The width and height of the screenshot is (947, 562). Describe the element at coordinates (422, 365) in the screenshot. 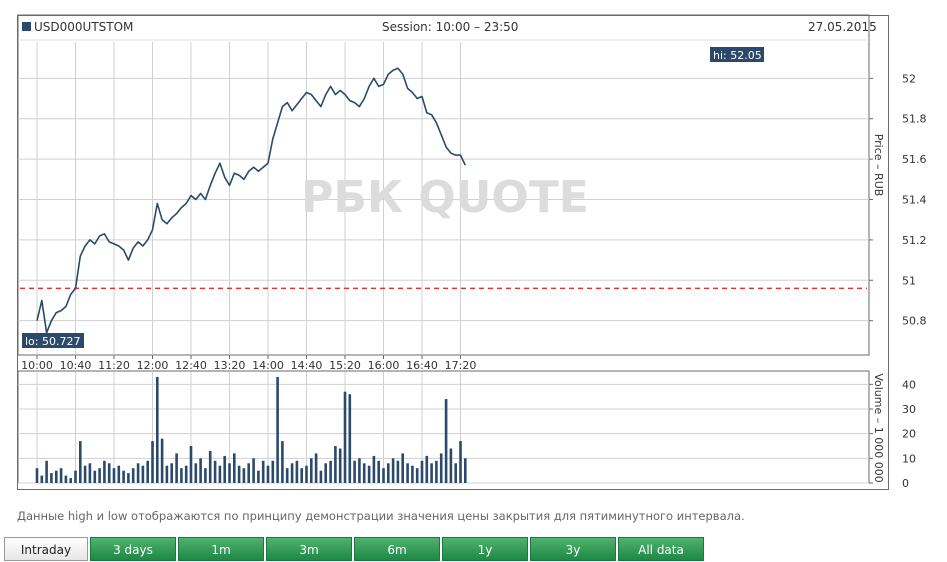

I see `time-tick-label: 16:40` at that location.